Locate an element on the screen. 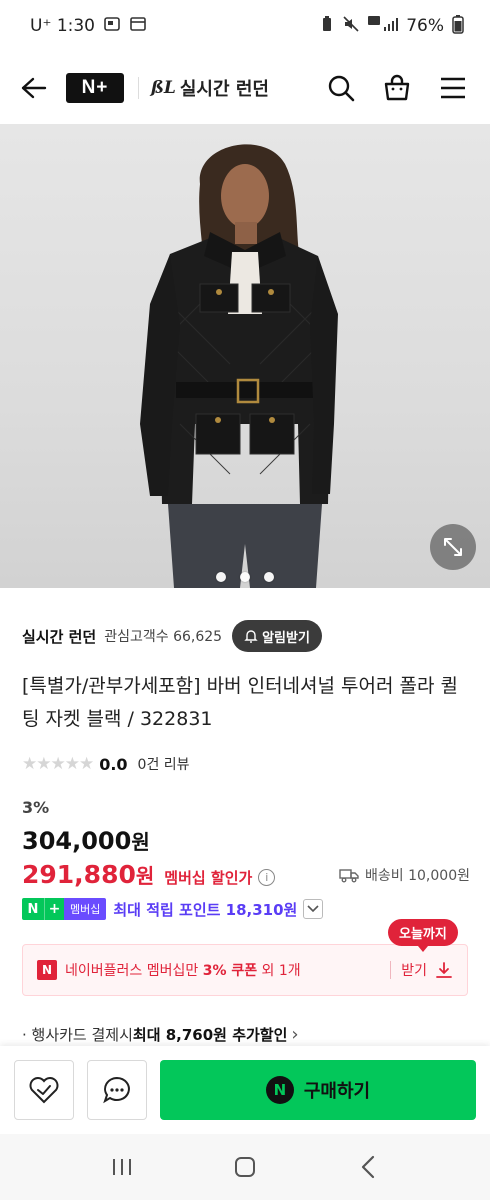 The image size is (490, 1200). follower-count: 관심고객수 66,625 is located at coordinates (163, 637).